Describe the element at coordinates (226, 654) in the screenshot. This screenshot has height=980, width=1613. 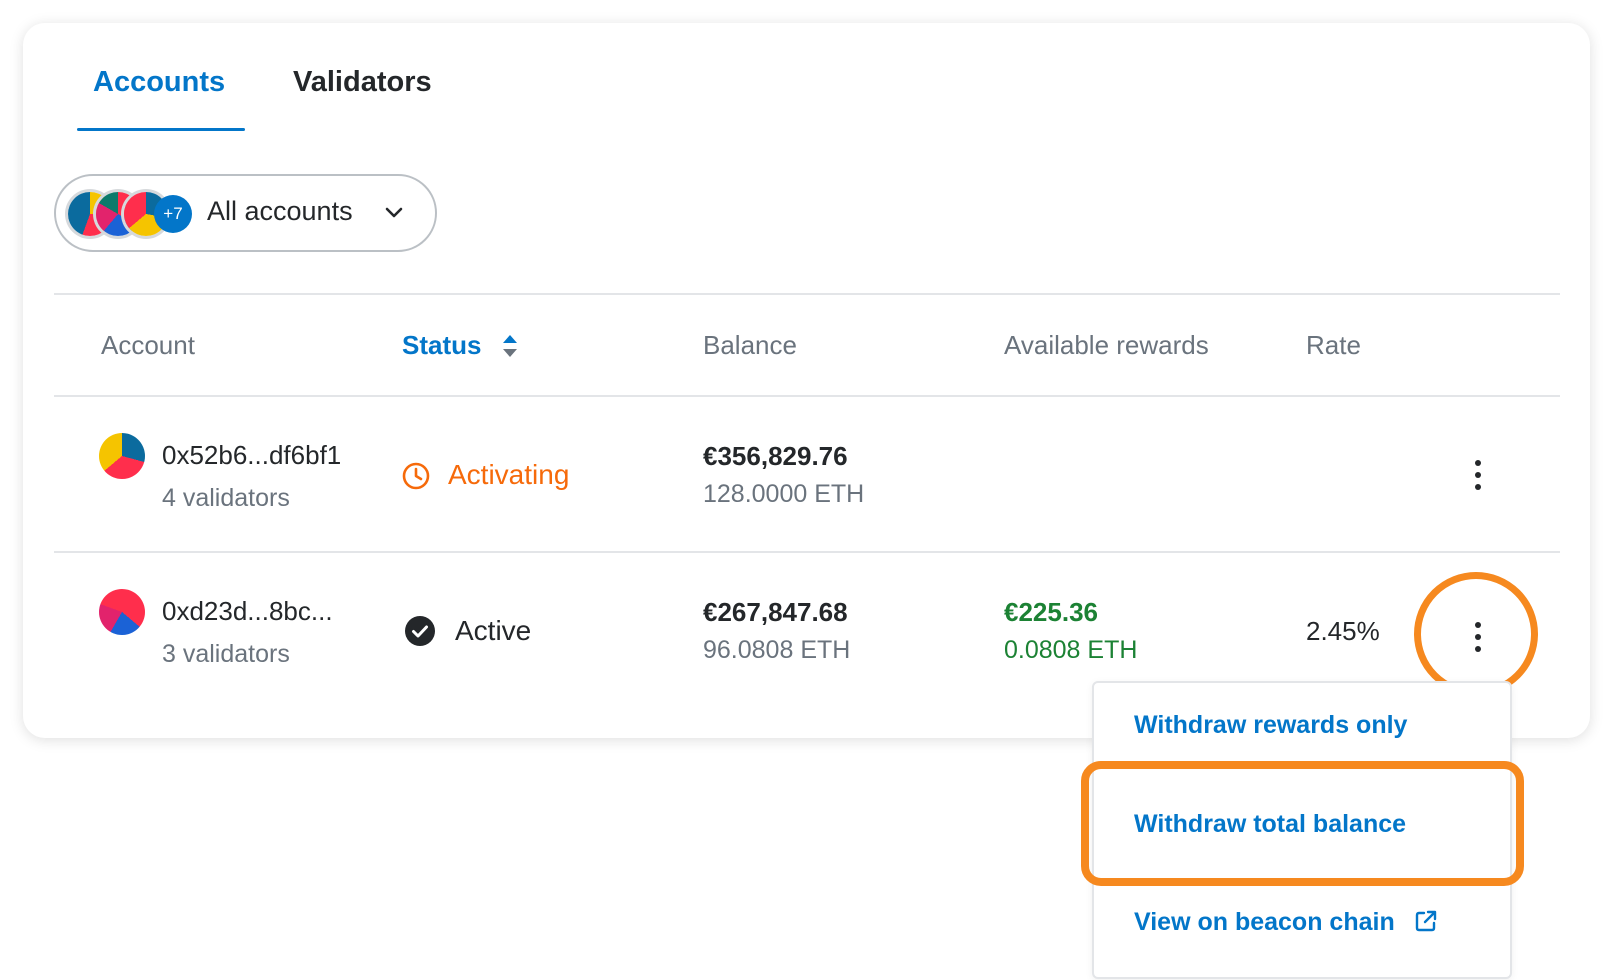
I see `validator-count: 3 validators` at that location.